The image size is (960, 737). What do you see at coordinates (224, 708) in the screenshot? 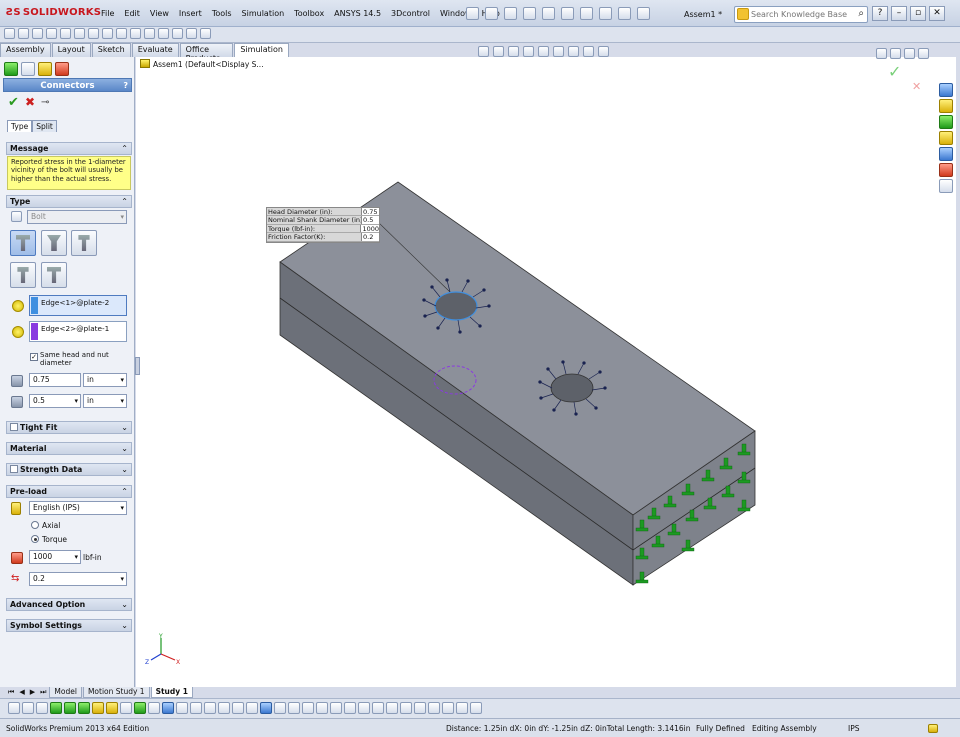
I see `link-icon` at bounding box center [224, 708].